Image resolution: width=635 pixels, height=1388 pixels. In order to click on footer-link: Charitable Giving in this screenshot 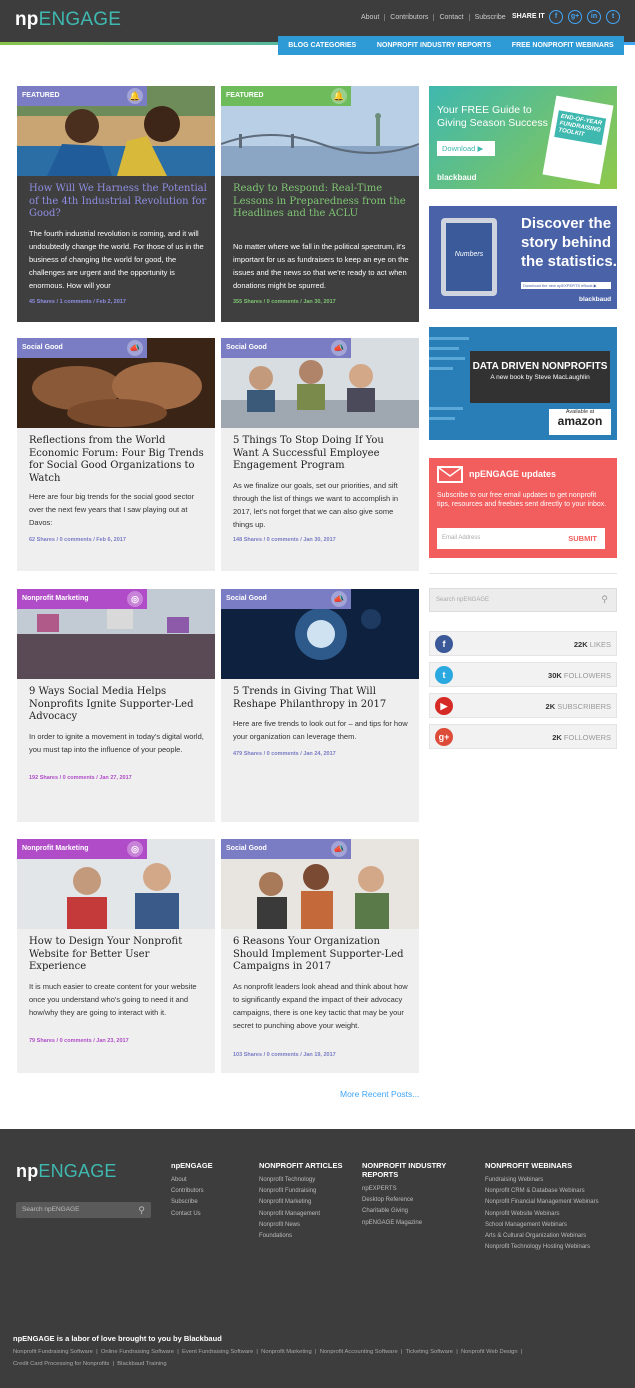, I will do `click(417, 1211)`.